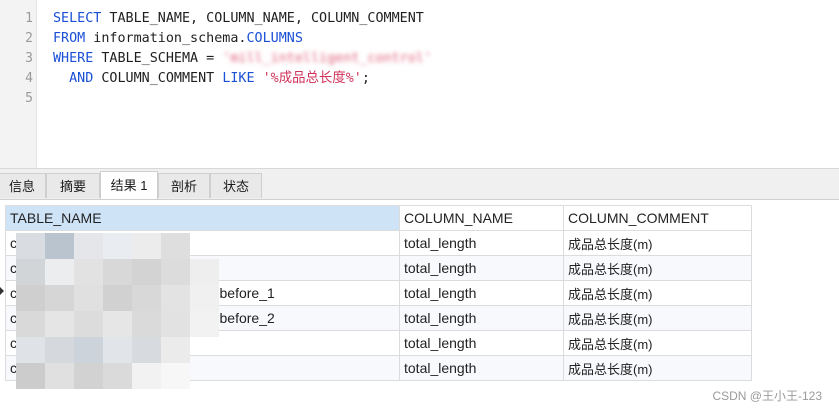 Image resolution: width=839 pixels, height=412 pixels. What do you see at coordinates (238, 78) in the screenshot?
I see `sql-keyword: LIKE` at bounding box center [238, 78].